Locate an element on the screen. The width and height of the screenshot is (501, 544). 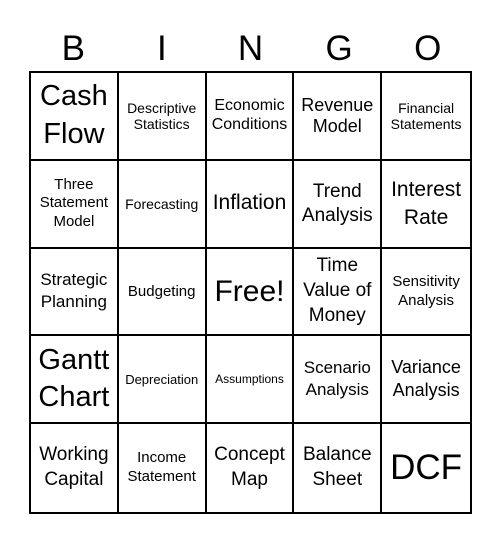
cell-label: Income Statement is located at coordinates (161, 467).